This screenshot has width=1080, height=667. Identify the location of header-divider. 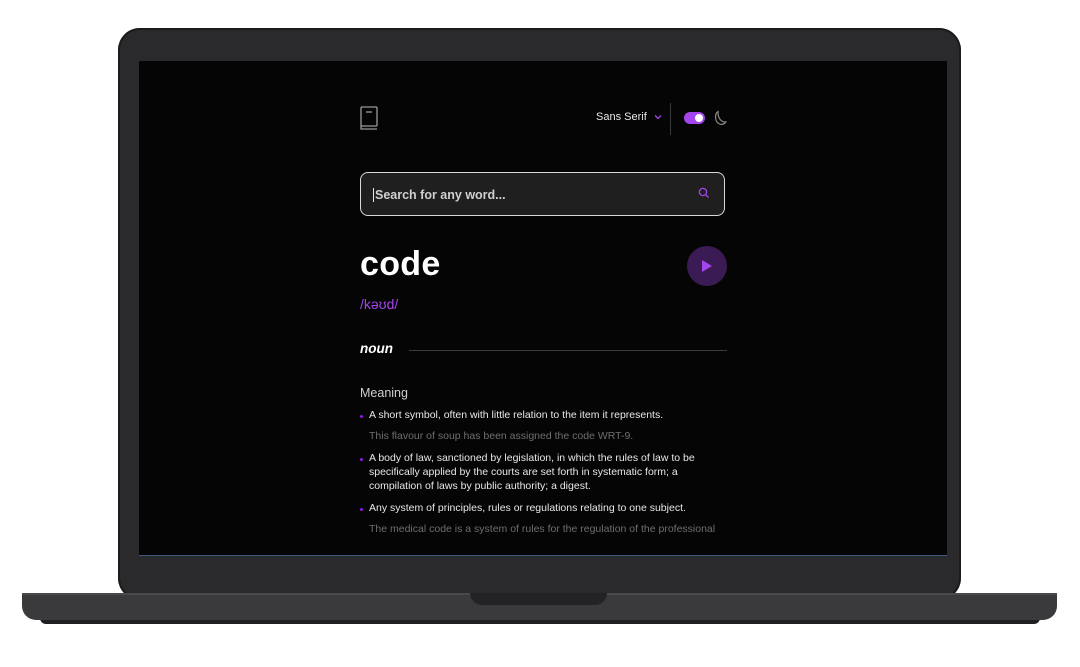
(670, 119).